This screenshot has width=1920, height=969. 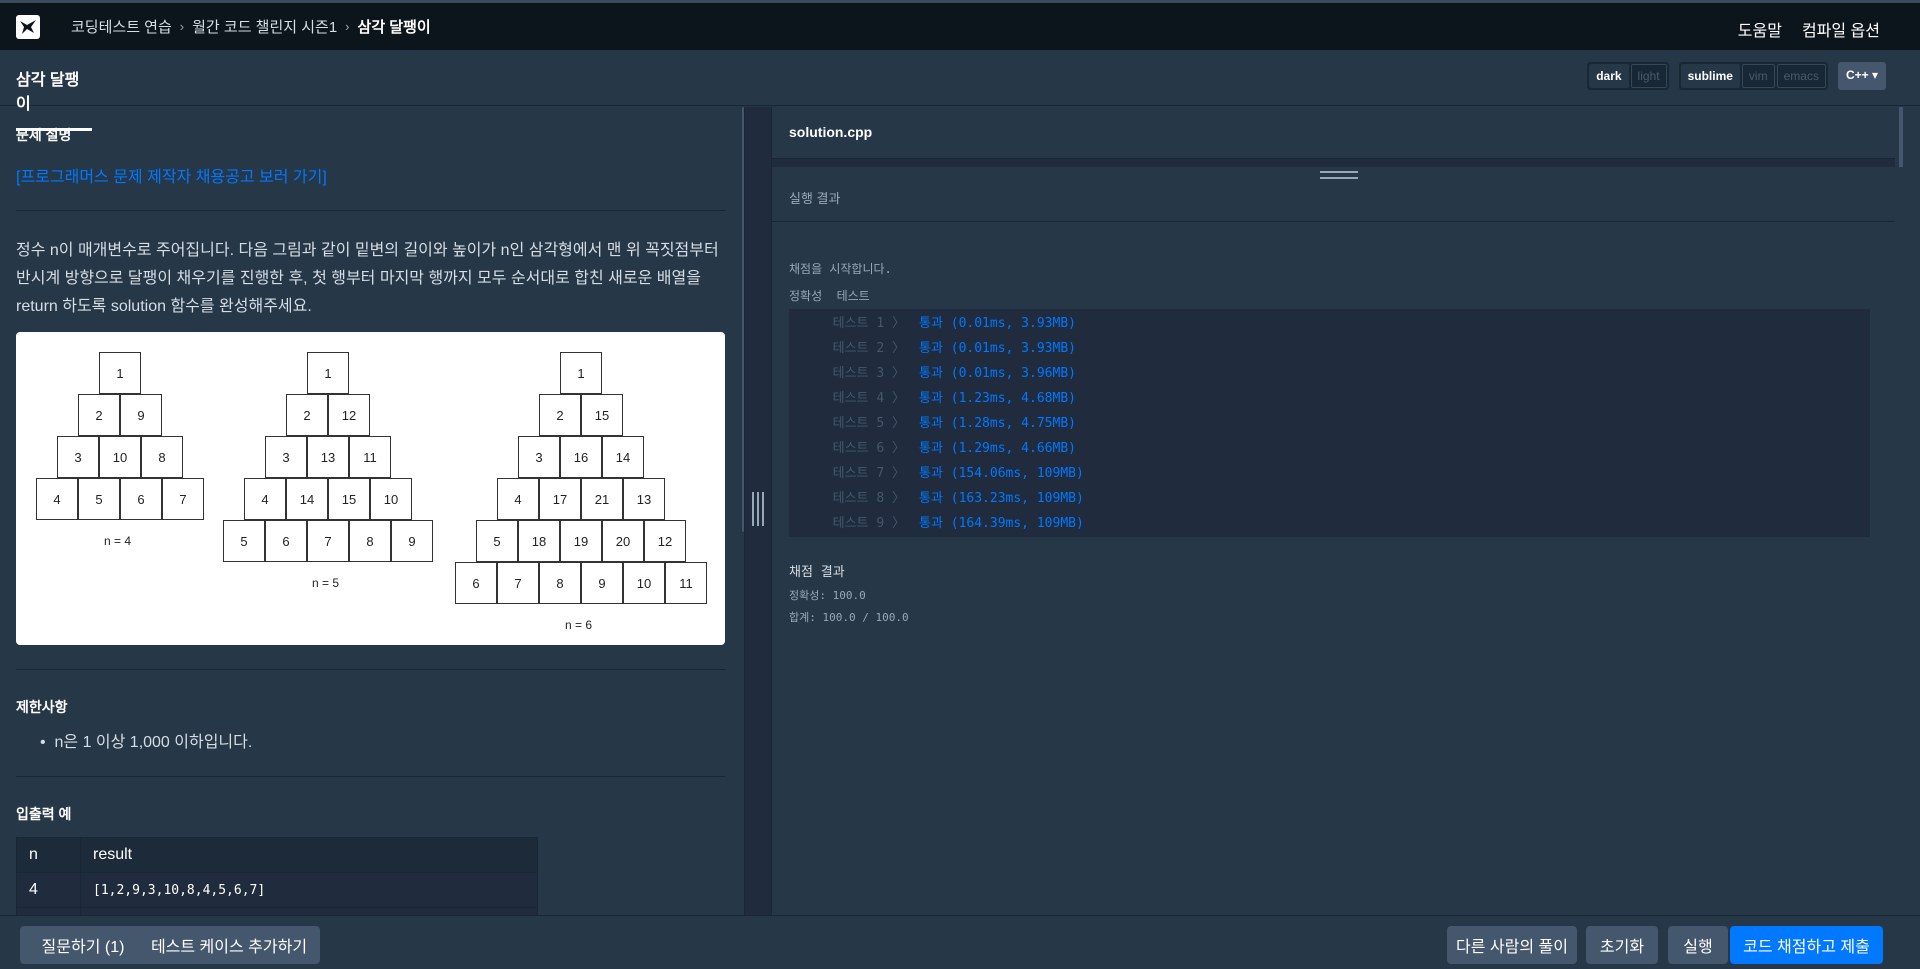 I want to click on test-name: 테스트 5 〉, so click(x=868, y=423).